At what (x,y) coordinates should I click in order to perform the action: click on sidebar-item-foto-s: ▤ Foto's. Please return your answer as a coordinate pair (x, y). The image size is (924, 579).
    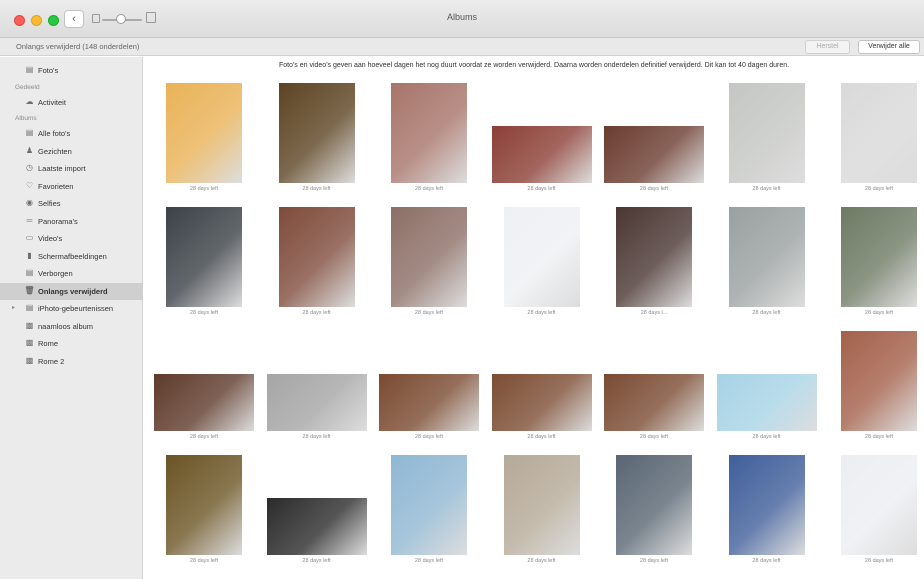
    Looking at the image, I should click on (71, 70).